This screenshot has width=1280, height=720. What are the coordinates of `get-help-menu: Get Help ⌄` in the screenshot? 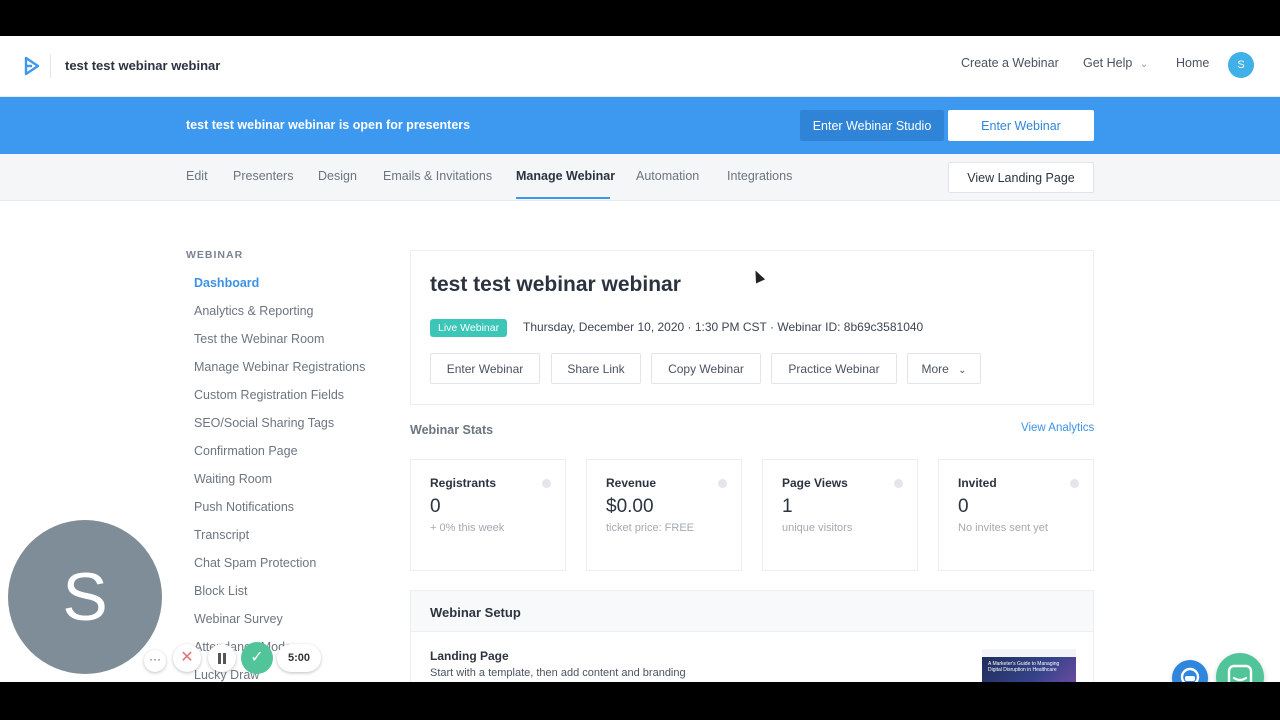 It's located at (1115, 63).